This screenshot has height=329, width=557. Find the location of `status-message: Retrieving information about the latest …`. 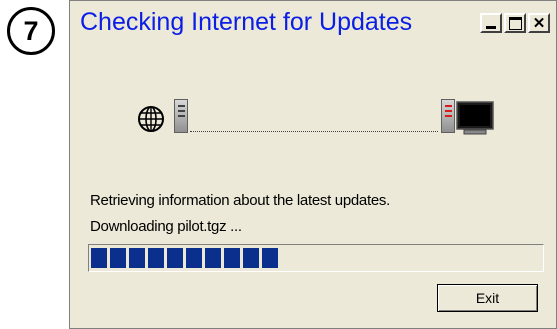

status-message: Retrieving information about the latest … is located at coordinates (240, 200).